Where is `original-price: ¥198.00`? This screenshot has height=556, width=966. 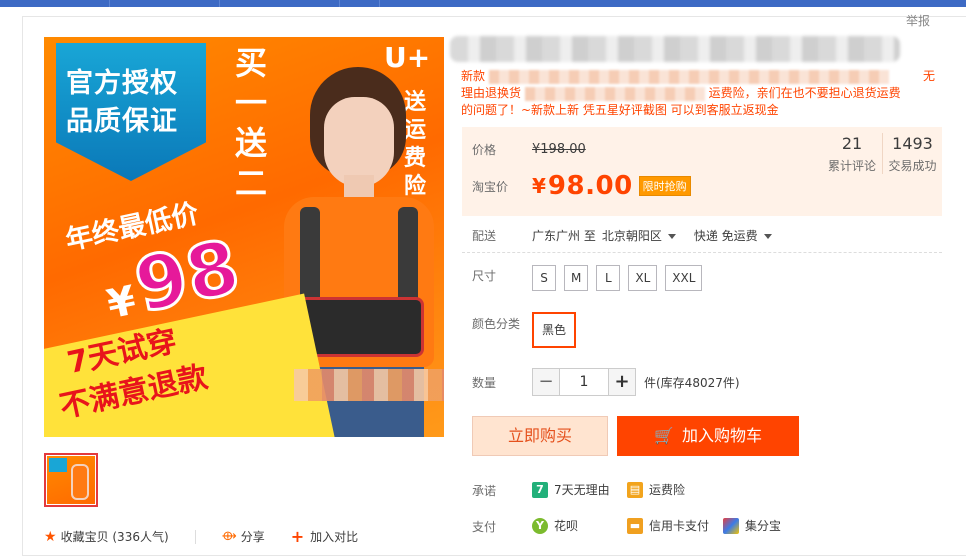 original-price: ¥198.00 is located at coordinates (559, 149).